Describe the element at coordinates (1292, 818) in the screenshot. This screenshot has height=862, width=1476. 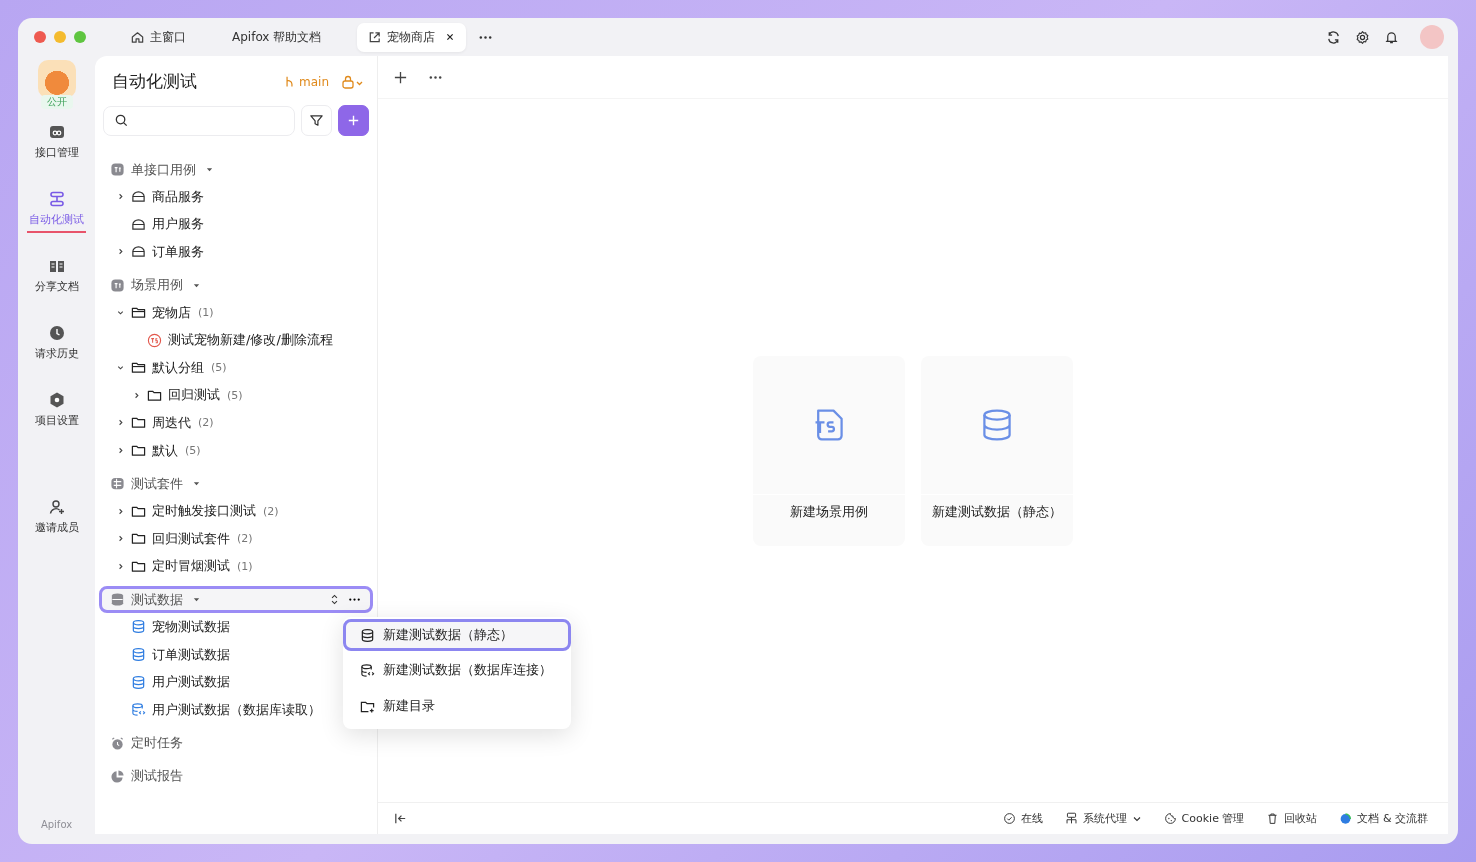
I see `status-bar-item: 回收站` at that location.